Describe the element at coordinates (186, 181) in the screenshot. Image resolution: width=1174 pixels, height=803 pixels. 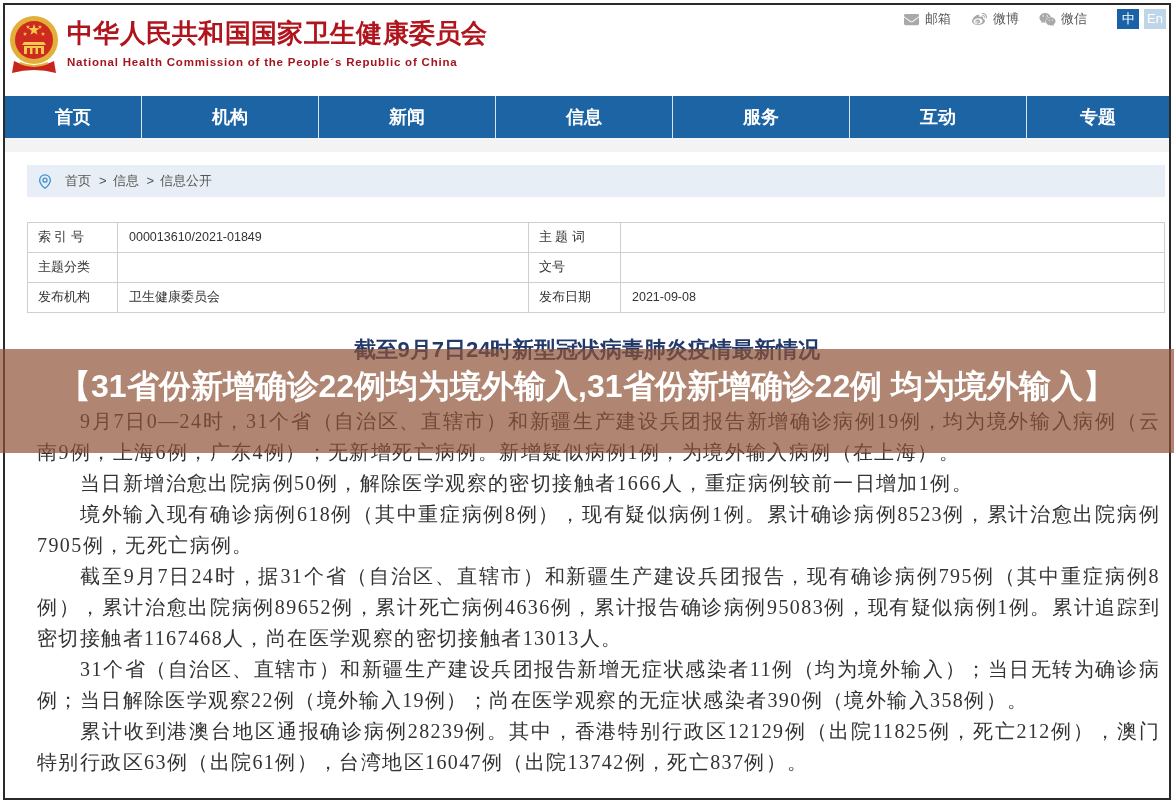
I see `breadcrumb-link: 信息公开` at that location.